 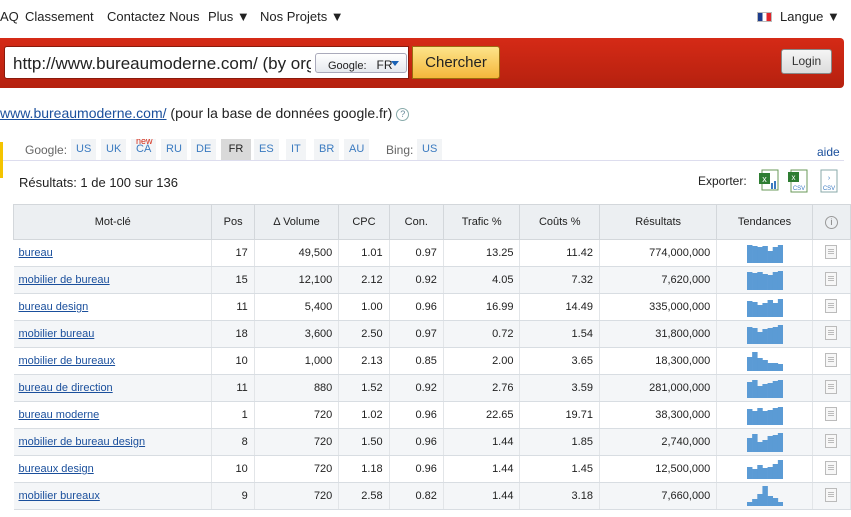 What do you see at coordinates (64, 280) in the screenshot?
I see `keyword-link: mobilier de bureau` at bounding box center [64, 280].